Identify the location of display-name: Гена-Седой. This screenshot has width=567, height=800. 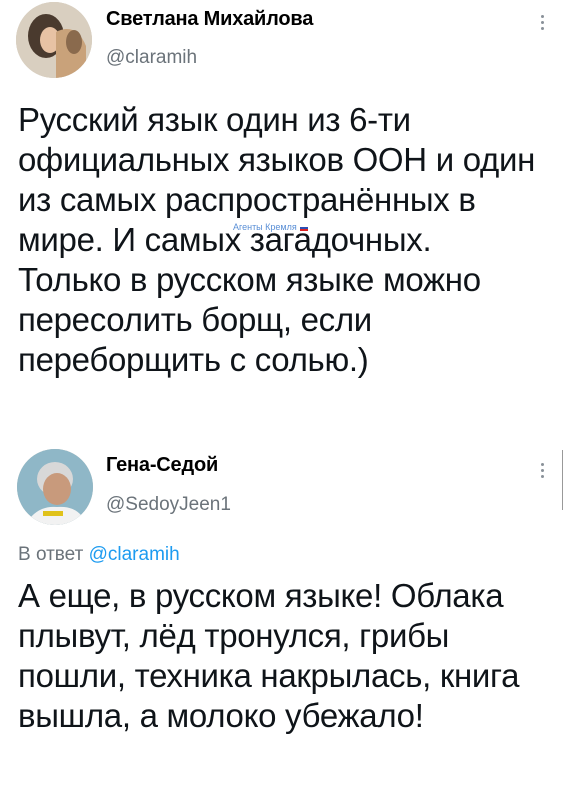
(162, 465).